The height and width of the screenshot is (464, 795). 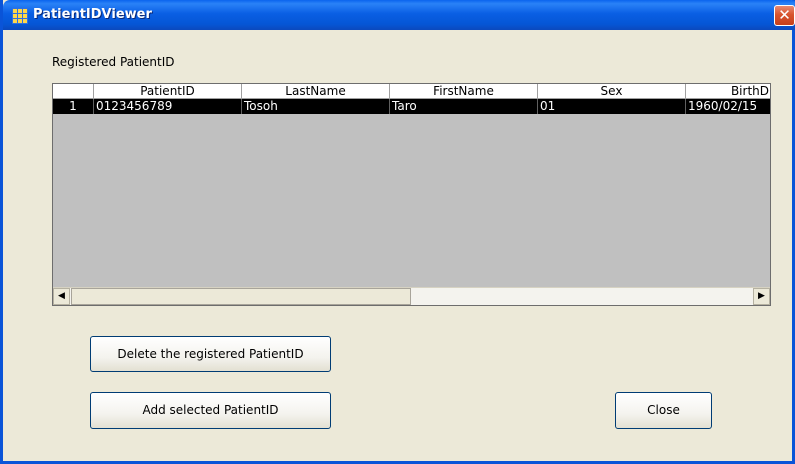 What do you see at coordinates (20, 16) in the screenshot?
I see `grid-app-icon` at bounding box center [20, 16].